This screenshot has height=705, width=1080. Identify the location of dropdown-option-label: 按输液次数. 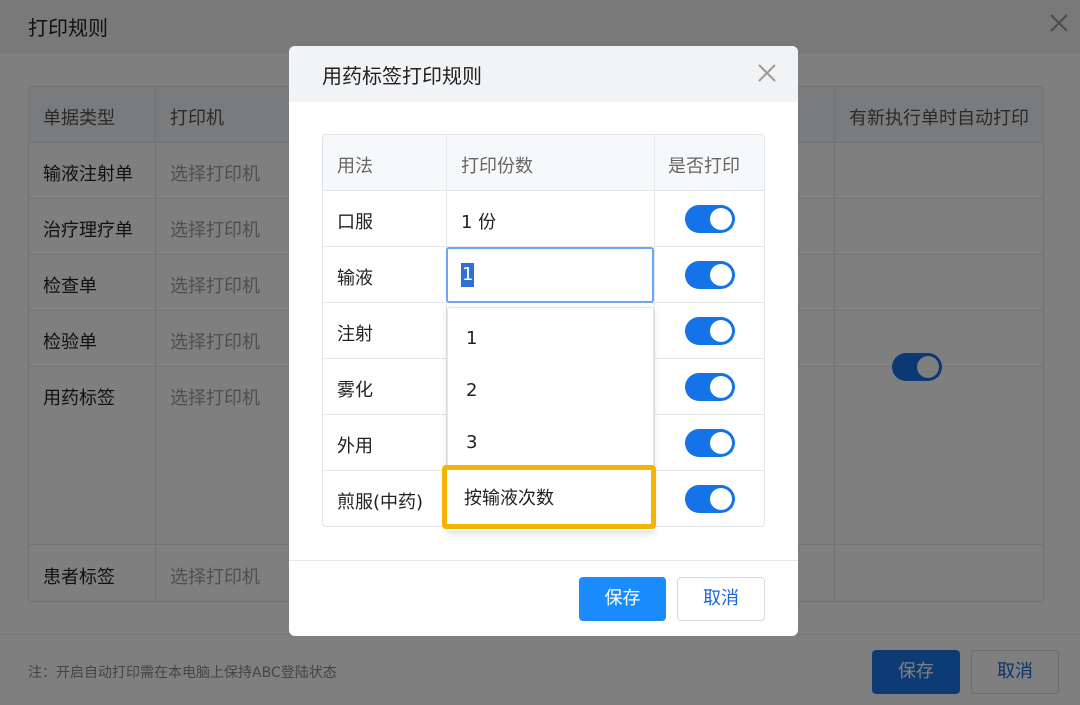
(509, 498).